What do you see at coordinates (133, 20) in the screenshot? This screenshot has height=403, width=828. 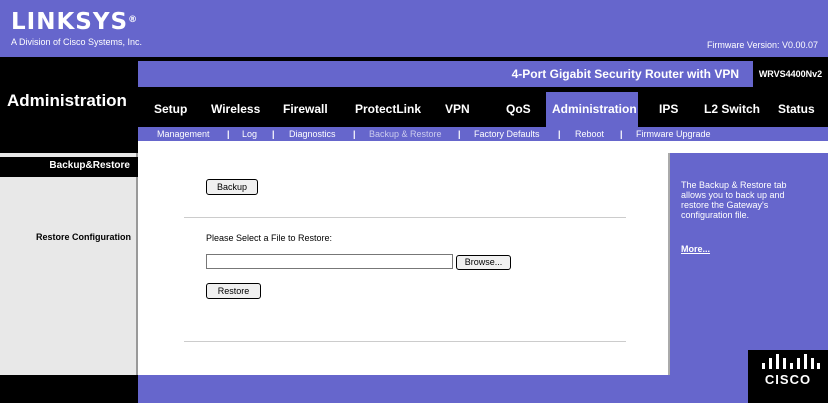 I see `registered-icon: ®` at bounding box center [133, 20].